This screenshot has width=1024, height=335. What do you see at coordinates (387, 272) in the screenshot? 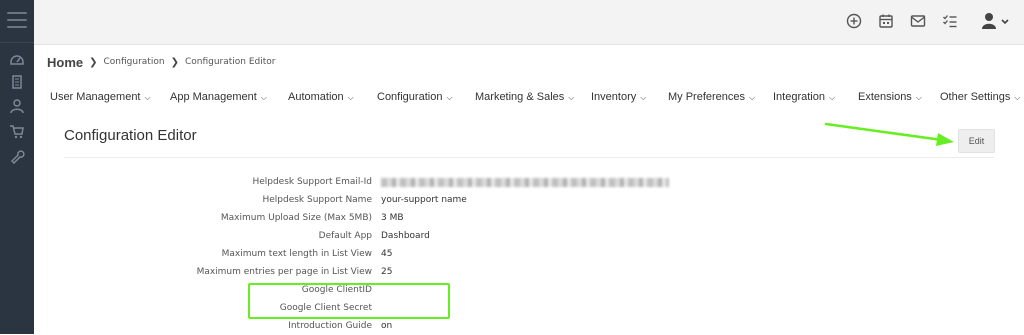
I see `setting-value: 25` at bounding box center [387, 272].